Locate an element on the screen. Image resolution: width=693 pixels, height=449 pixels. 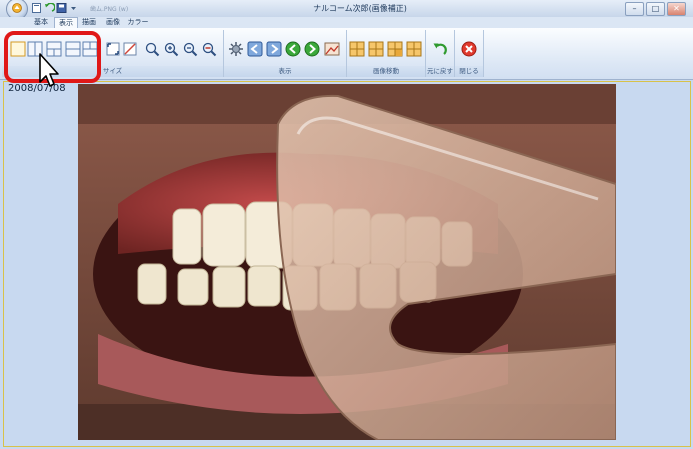
zoom-out-more-button is located at coordinates (209, 49).